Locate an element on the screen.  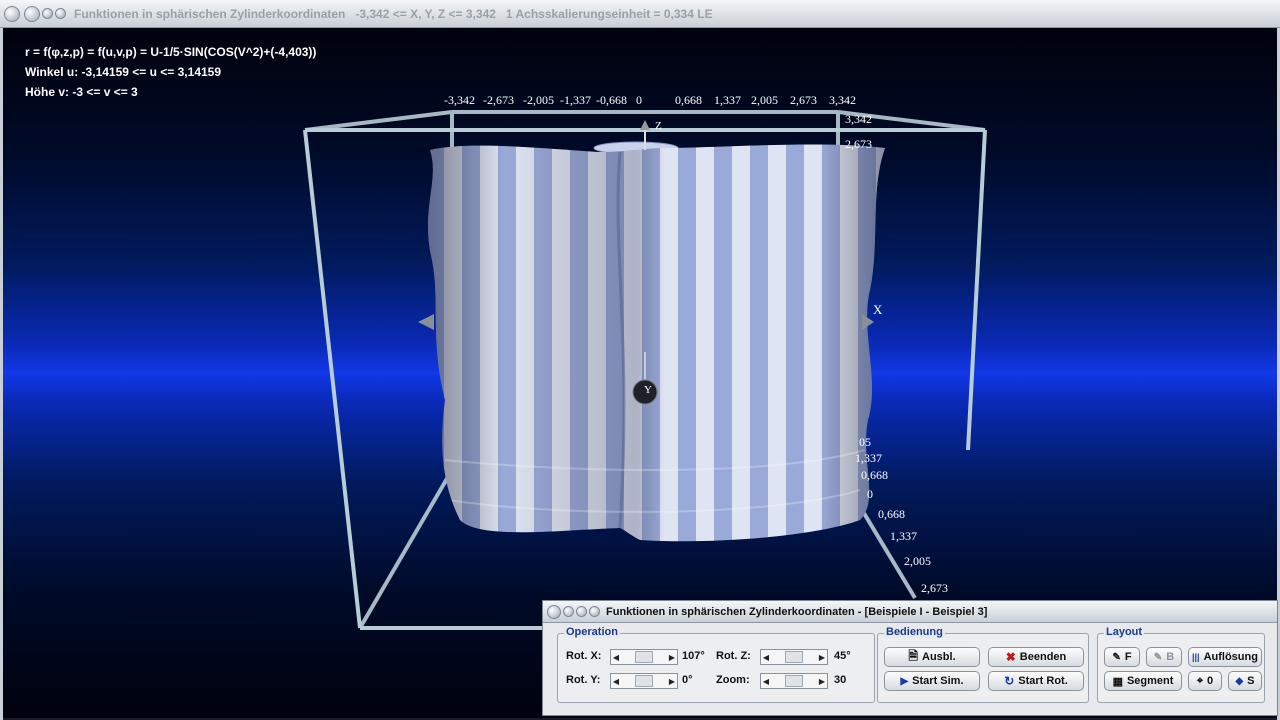
y-tick: 05 is located at coordinates (865, 442).